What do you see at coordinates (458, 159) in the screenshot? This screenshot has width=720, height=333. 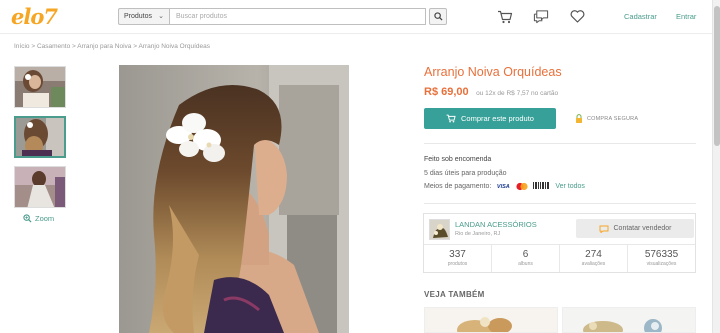 I see `made-to-order: Feito sob encomenda` at bounding box center [458, 159].